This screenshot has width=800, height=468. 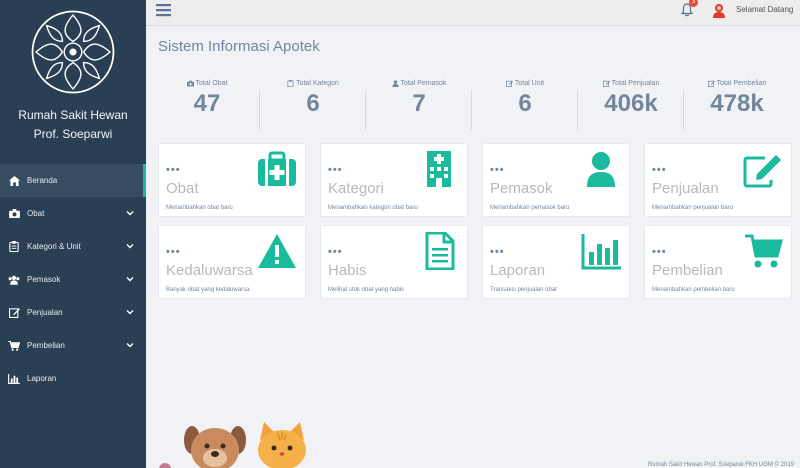 What do you see at coordinates (764, 9) in the screenshot?
I see `user-greeting: Selamat Datang` at bounding box center [764, 9].